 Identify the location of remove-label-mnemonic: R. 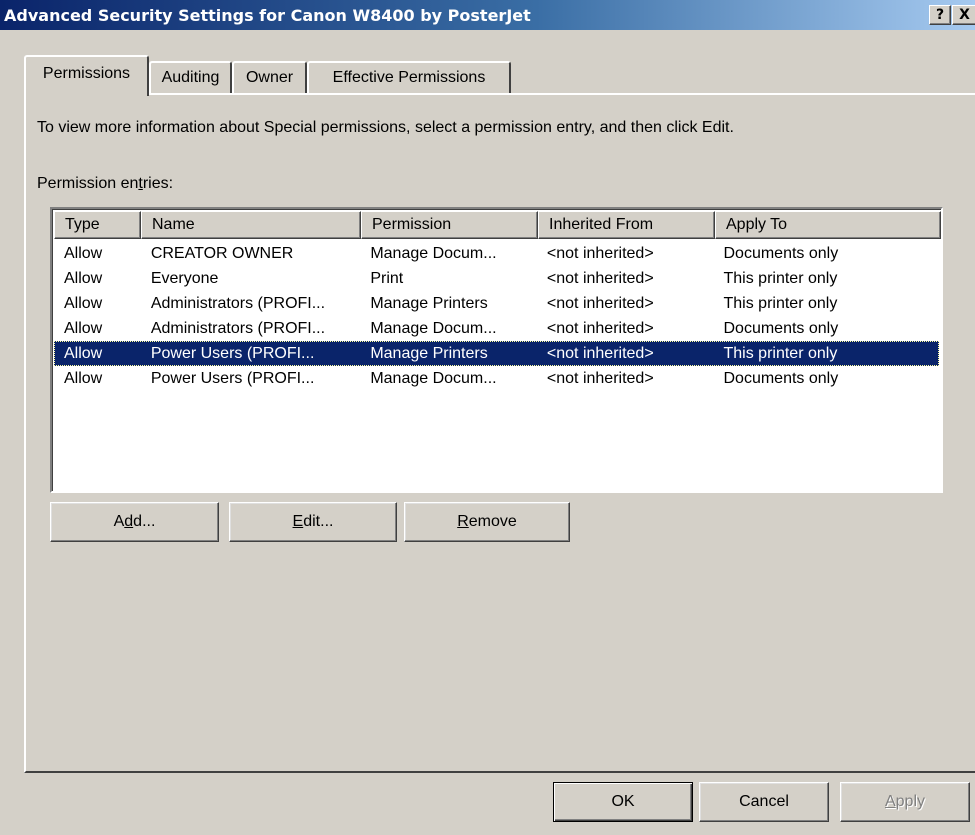
(463, 521).